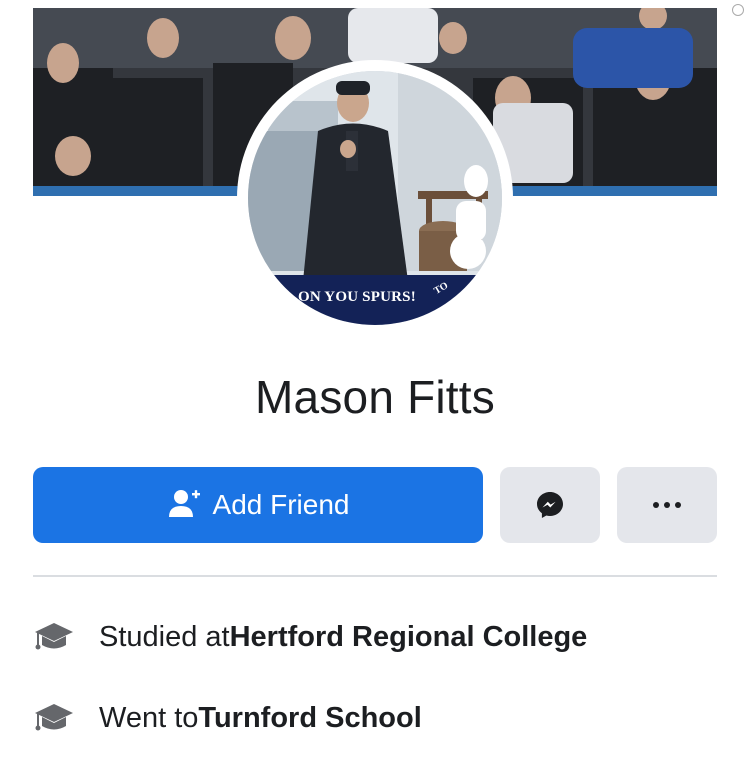 Image resolution: width=750 pixels, height=772 pixels. What do you see at coordinates (409, 637) in the screenshot?
I see `intro-place-link: Hertford Regional College` at bounding box center [409, 637].